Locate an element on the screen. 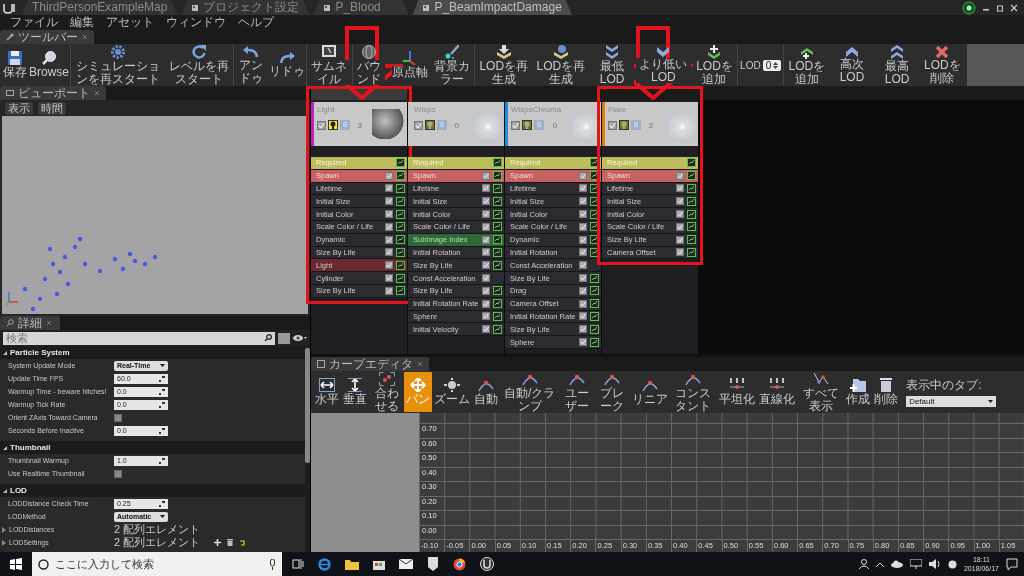 The height and width of the screenshot is (576, 1024). viewport-button: 表示 is located at coordinates (19, 108).